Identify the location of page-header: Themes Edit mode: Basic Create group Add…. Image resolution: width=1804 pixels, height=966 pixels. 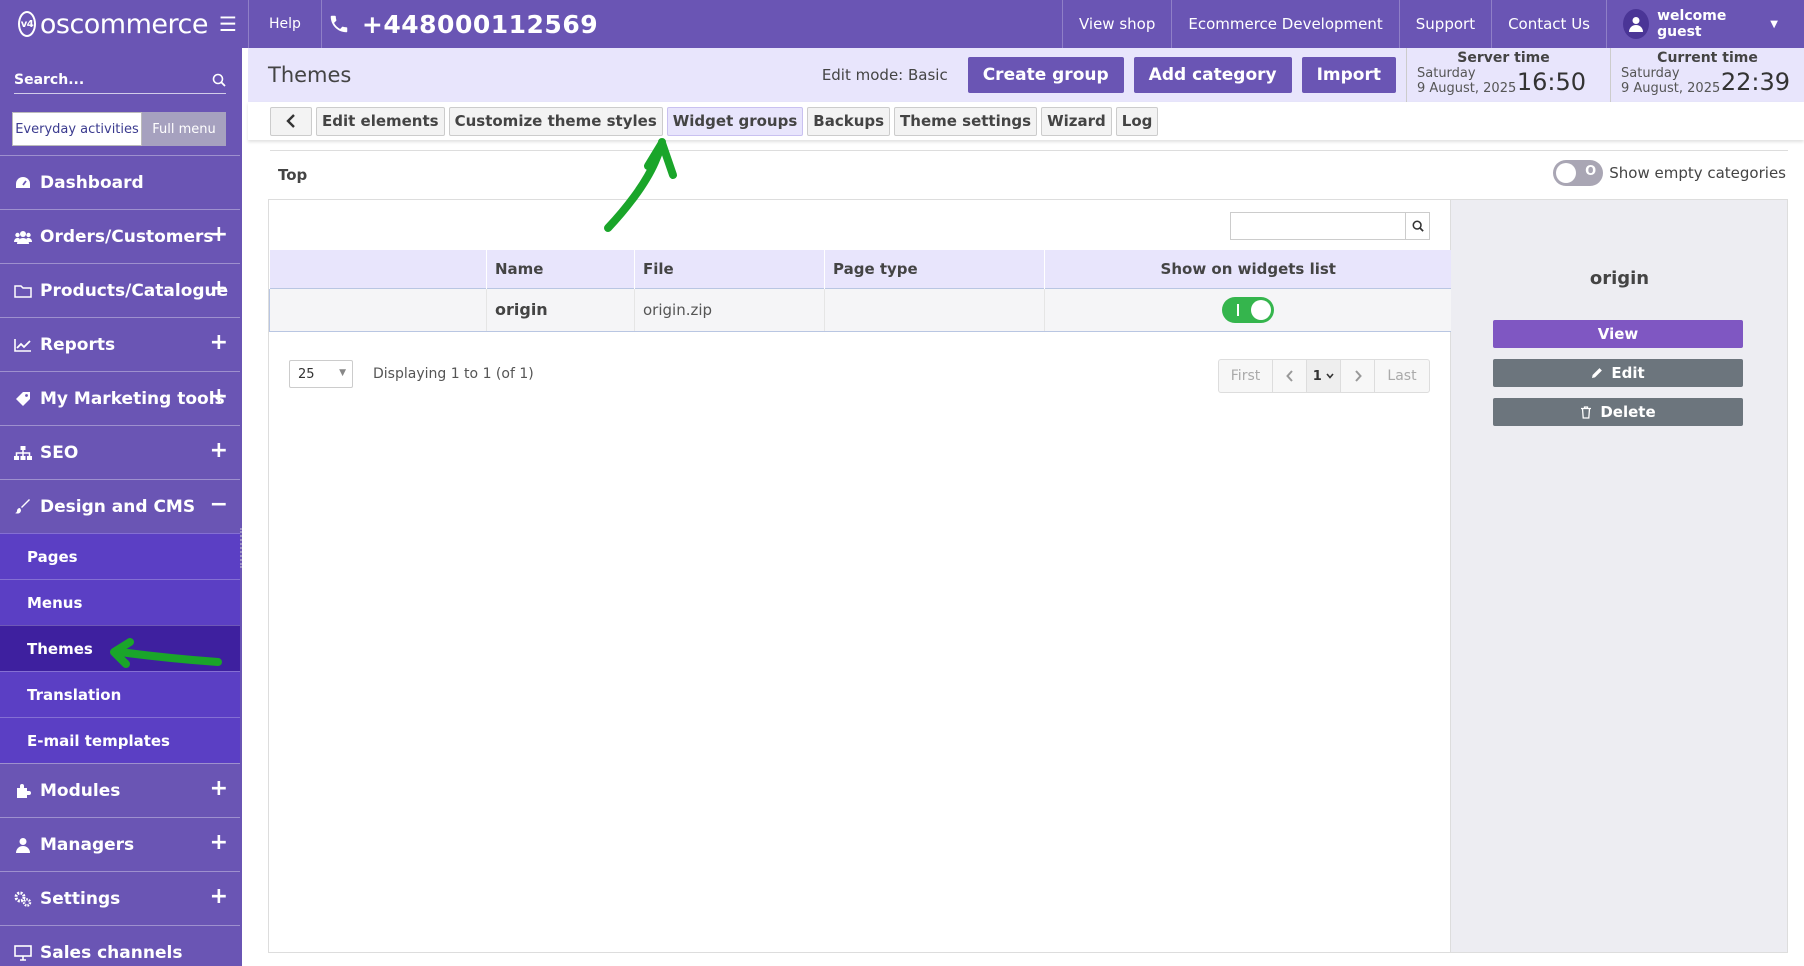
(1026, 75).